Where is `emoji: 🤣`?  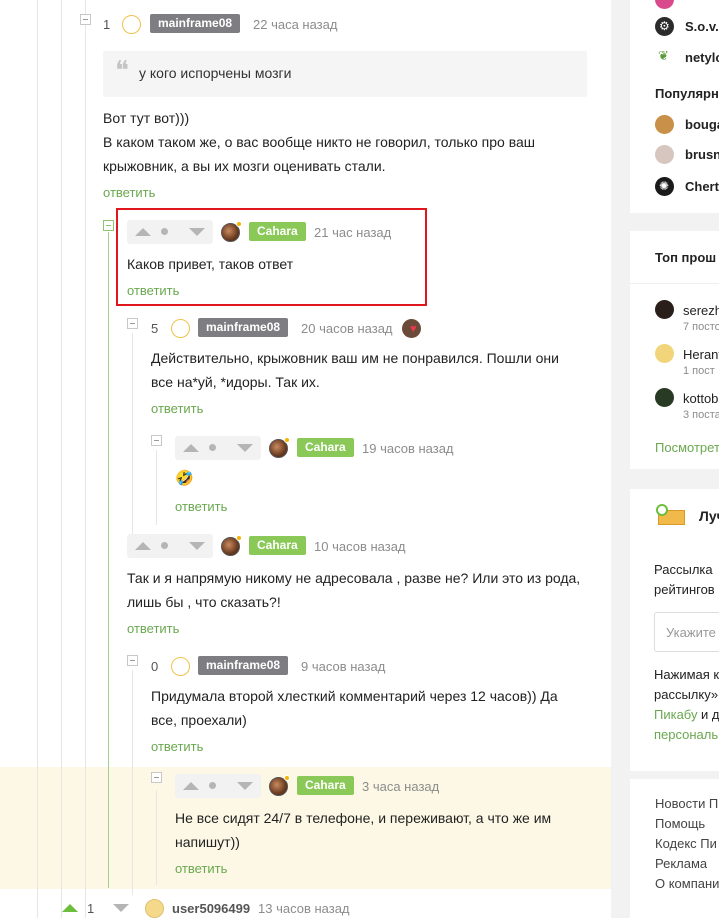 emoji: 🤣 is located at coordinates (184, 478).